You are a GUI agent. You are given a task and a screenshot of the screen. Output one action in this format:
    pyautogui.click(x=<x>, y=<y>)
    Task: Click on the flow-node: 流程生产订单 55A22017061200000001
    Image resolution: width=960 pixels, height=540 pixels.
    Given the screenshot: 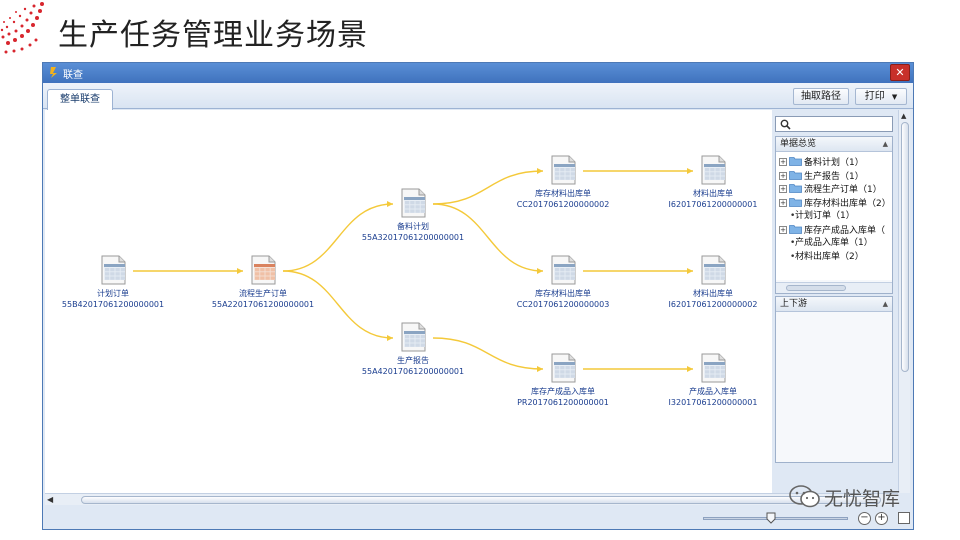 What is the action you would take?
    pyautogui.click(x=263, y=282)
    